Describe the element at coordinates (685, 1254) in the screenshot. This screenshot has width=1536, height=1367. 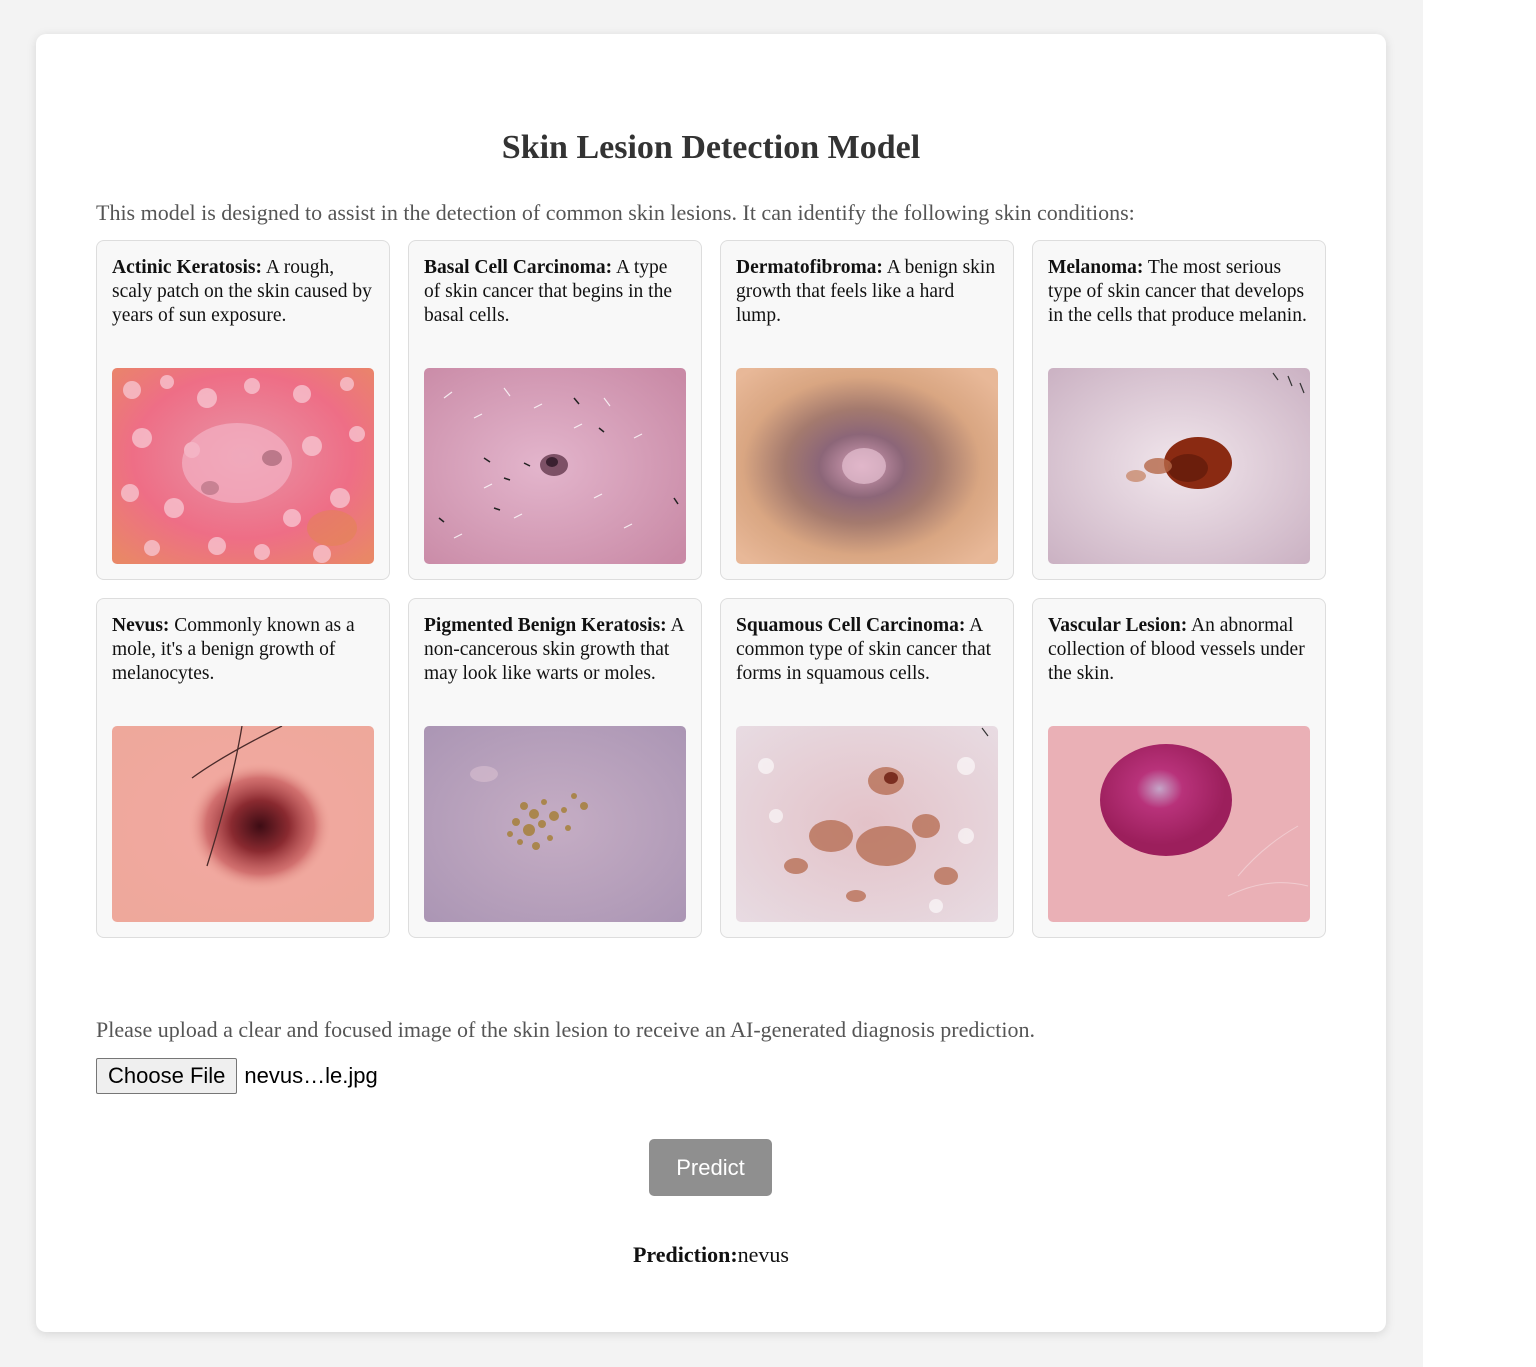
I see `prediction-label: Prediction:` at that location.